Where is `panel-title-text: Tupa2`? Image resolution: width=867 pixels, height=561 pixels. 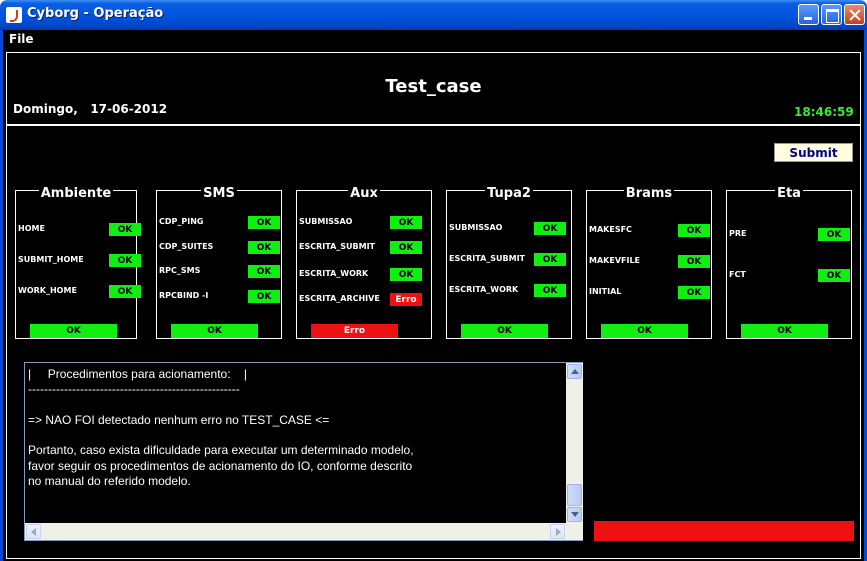
panel-title-text: Tupa2 is located at coordinates (509, 193).